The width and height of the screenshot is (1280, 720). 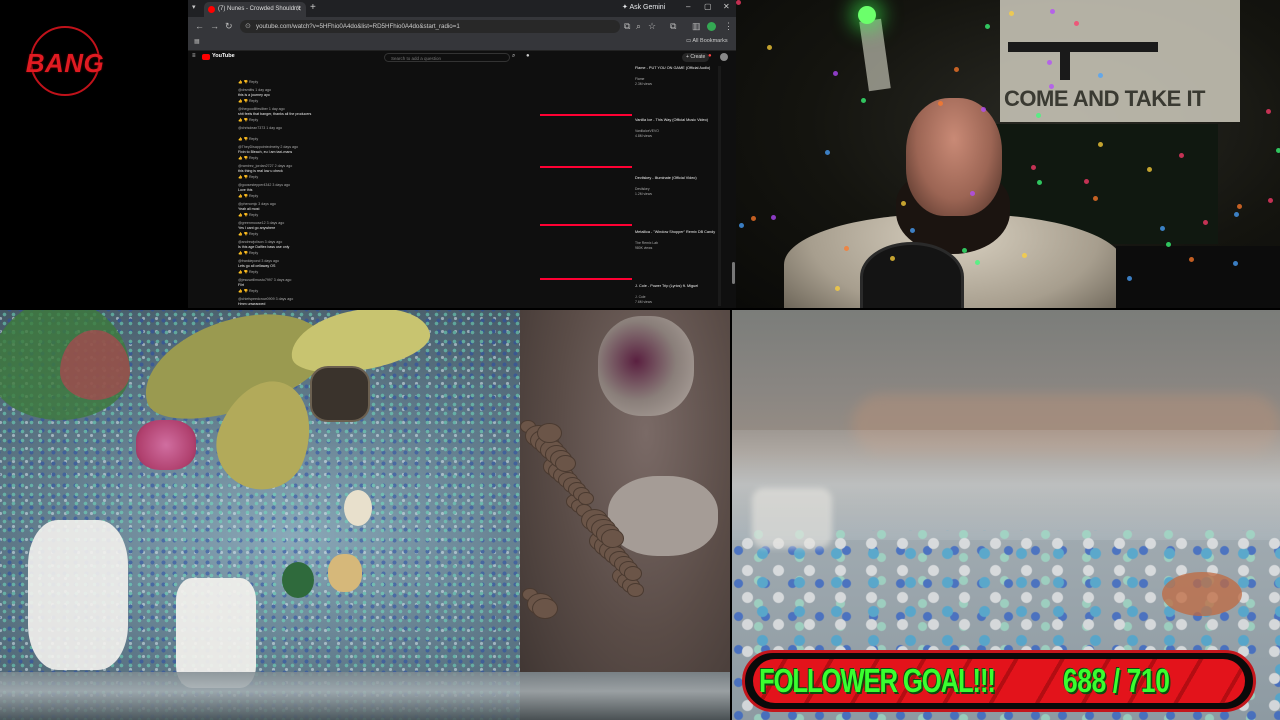 I want to click on comment-author: @thegoodlifesilber 1 day ago, so click(x=261, y=109).